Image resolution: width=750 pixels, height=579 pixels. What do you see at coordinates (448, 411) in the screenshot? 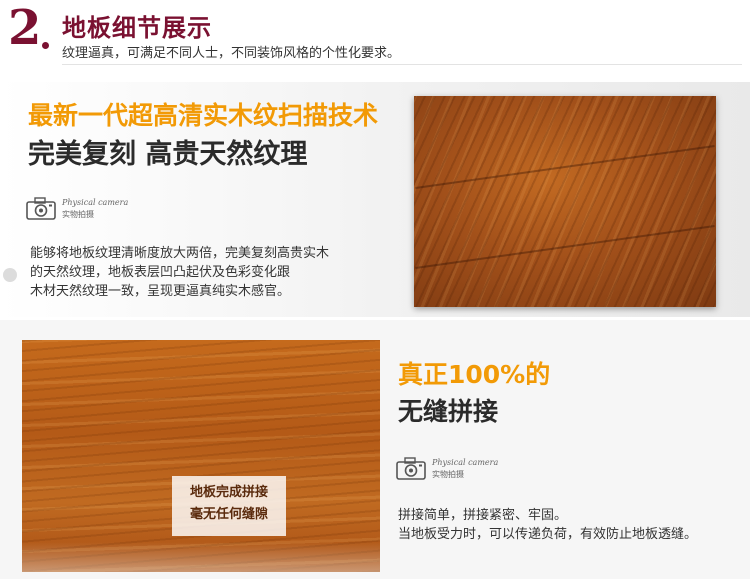
I see `seamless-subtitle: 无缝拼接` at bounding box center [448, 411].